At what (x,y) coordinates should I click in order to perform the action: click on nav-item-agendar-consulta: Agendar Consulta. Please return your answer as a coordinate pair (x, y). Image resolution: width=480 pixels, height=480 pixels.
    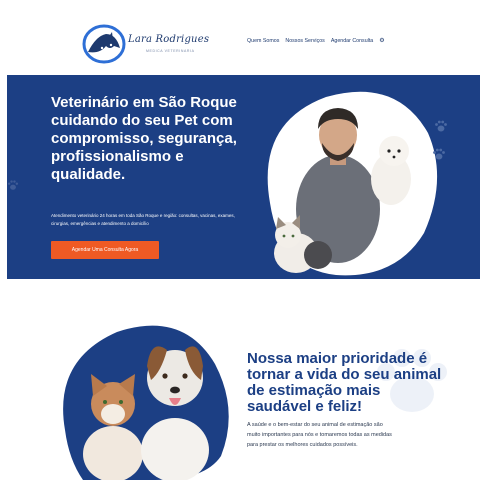
    Looking at the image, I should click on (352, 41).